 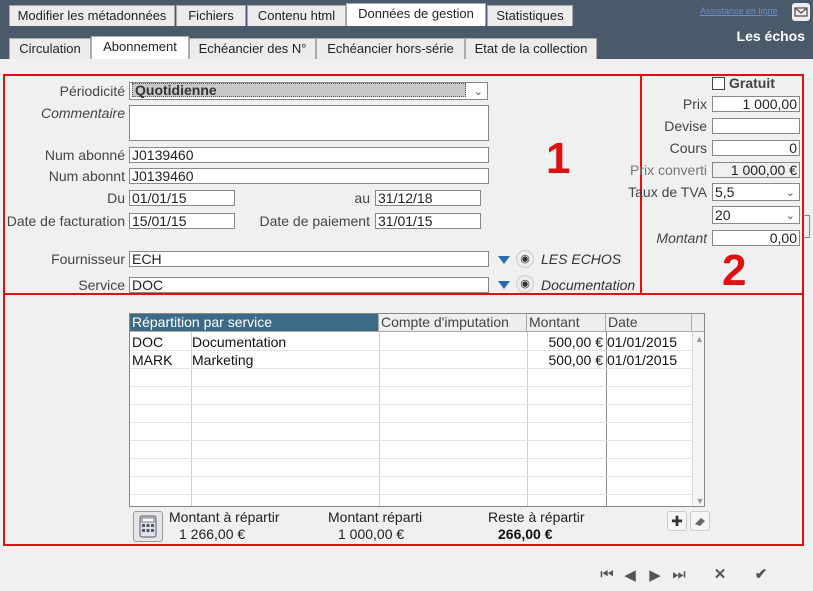 What do you see at coordinates (630, 575) in the screenshot?
I see `previous-record-icon: ◀` at bounding box center [630, 575].